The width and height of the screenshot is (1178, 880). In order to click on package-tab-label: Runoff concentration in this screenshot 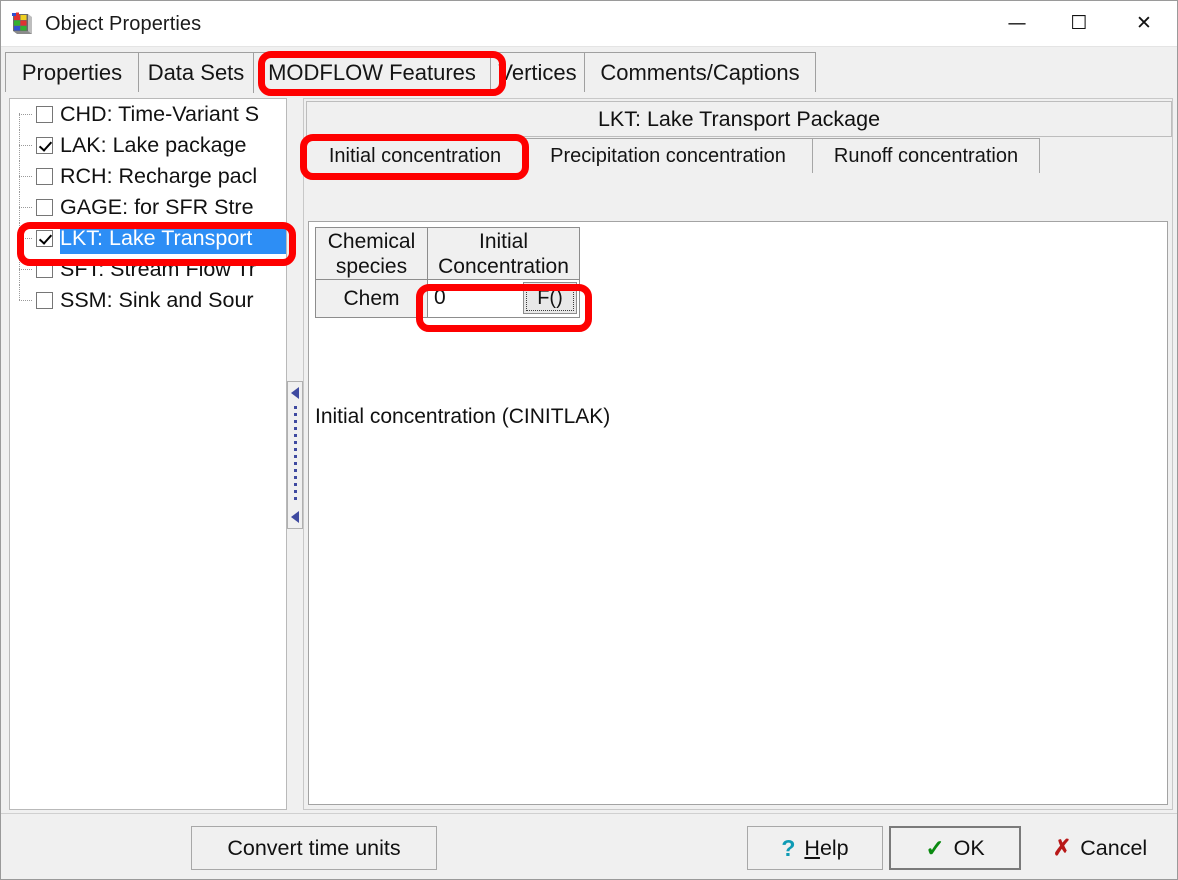, I will do `click(926, 155)`.